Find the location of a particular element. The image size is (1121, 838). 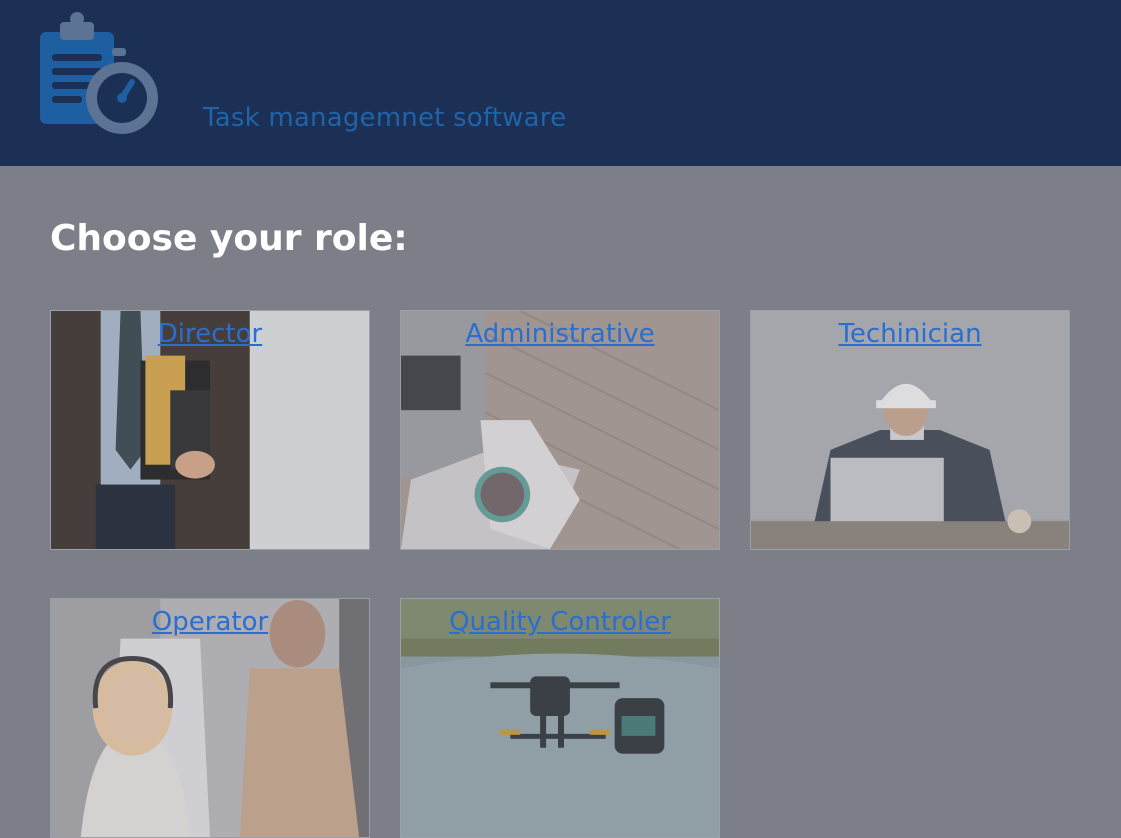

role-link-director: Director is located at coordinates (210, 334).